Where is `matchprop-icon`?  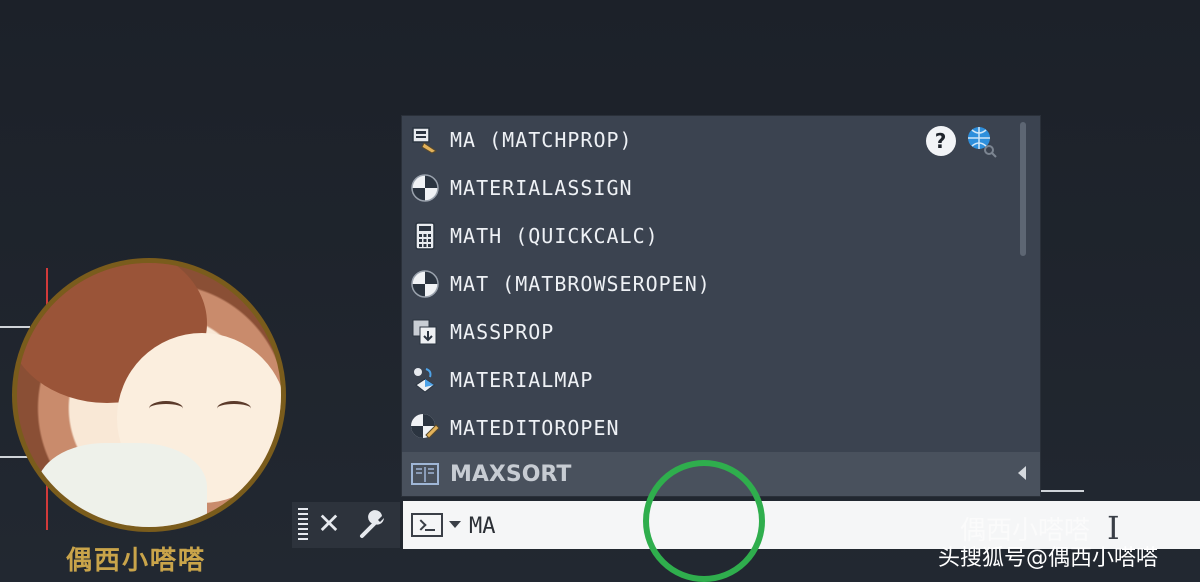 matchprop-icon is located at coordinates (424, 140).